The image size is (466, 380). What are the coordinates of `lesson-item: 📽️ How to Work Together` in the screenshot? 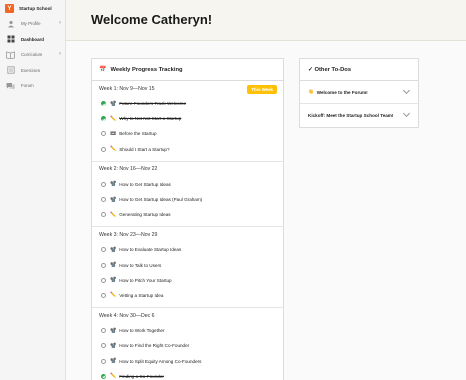 It's located at (187, 330).